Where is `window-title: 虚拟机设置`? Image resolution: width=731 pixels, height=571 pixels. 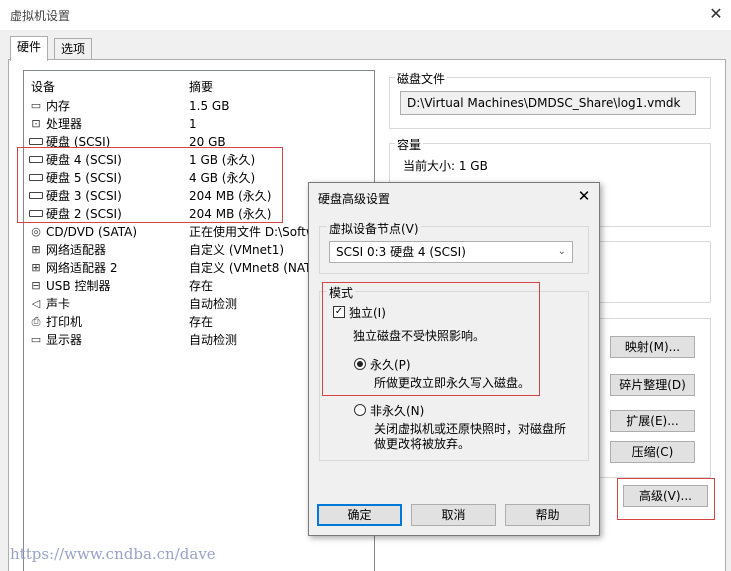
window-title: 虚拟机设置 is located at coordinates (40, 16).